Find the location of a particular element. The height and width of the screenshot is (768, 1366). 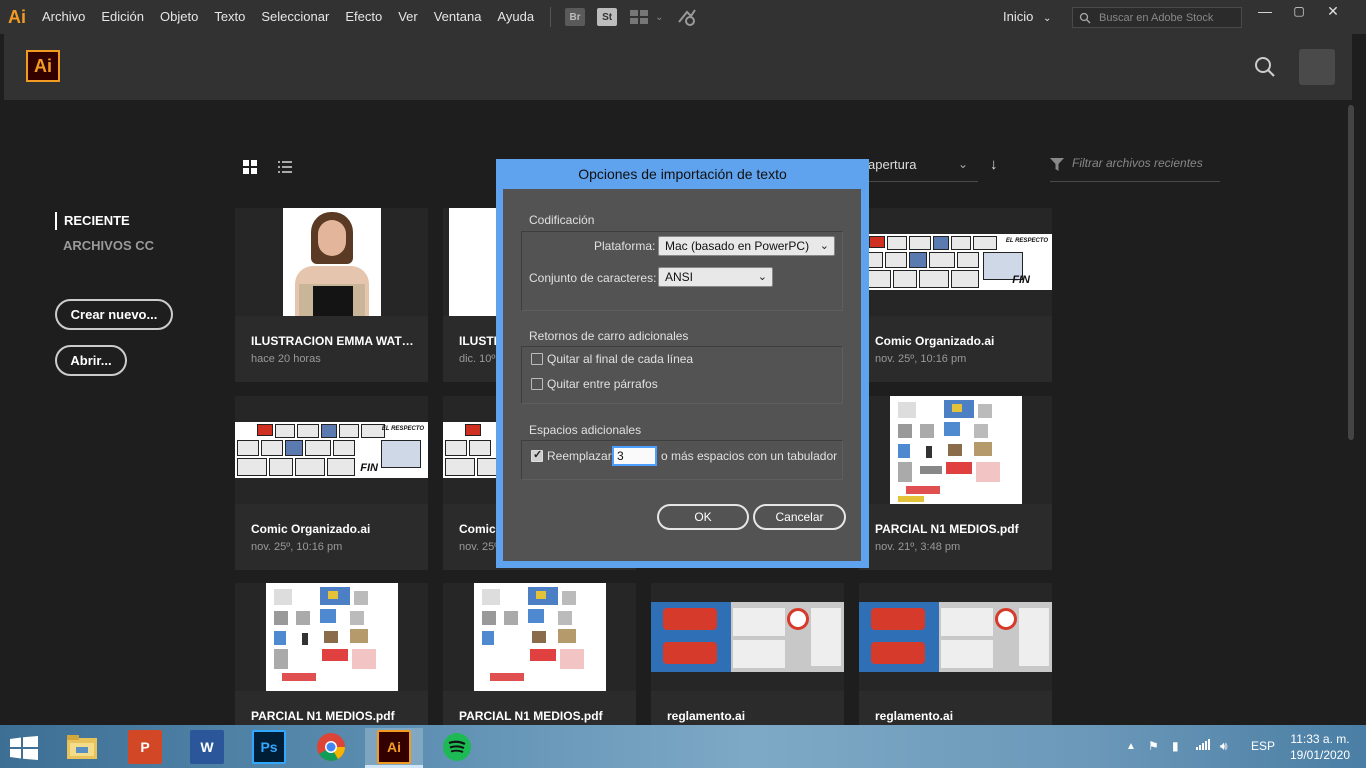

list-view-icon is located at coordinates (285, 167).